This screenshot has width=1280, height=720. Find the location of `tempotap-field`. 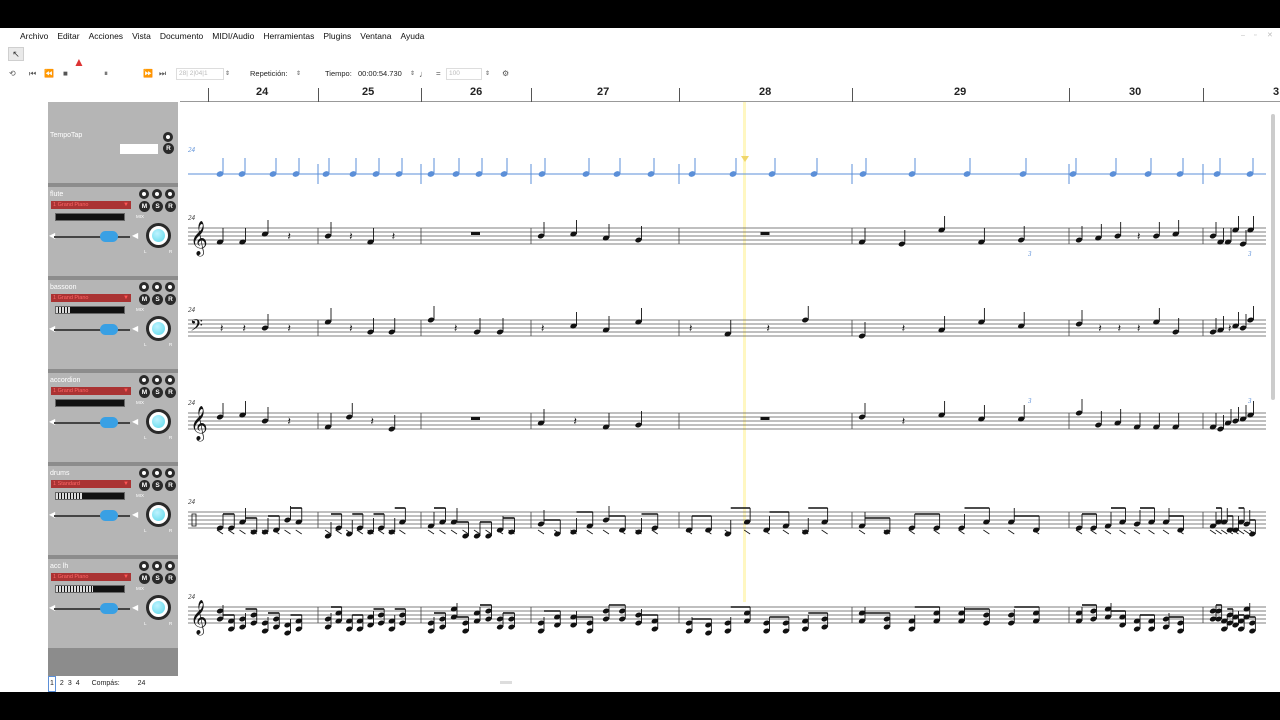

tempotap-field is located at coordinates (139, 149).